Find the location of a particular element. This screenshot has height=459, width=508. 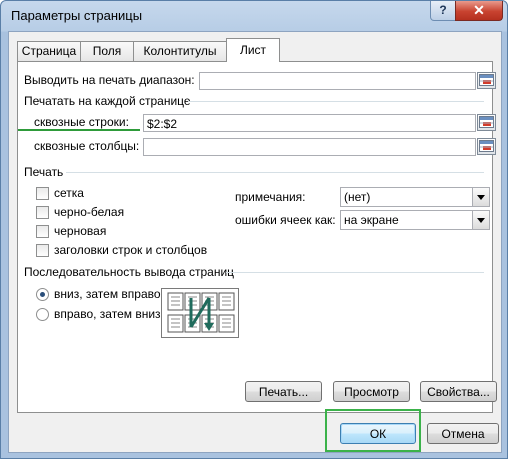

cell-errors-dropdown: на экране is located at coordinates (415, 220).